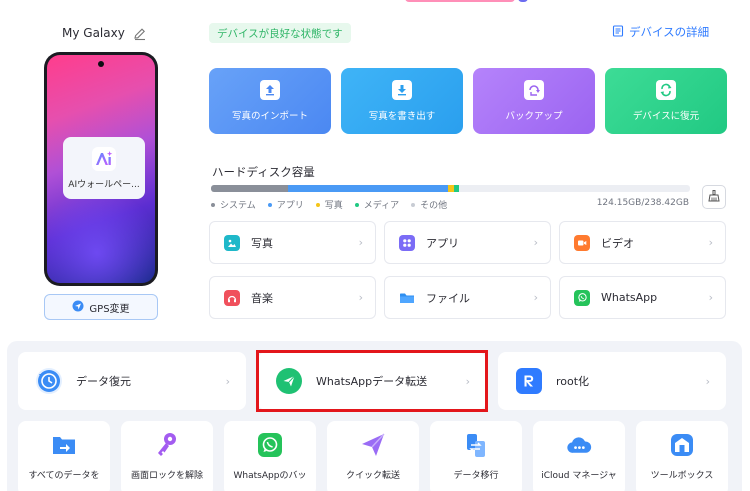  I want to click on disk-segment-apps, so click(368, 188).